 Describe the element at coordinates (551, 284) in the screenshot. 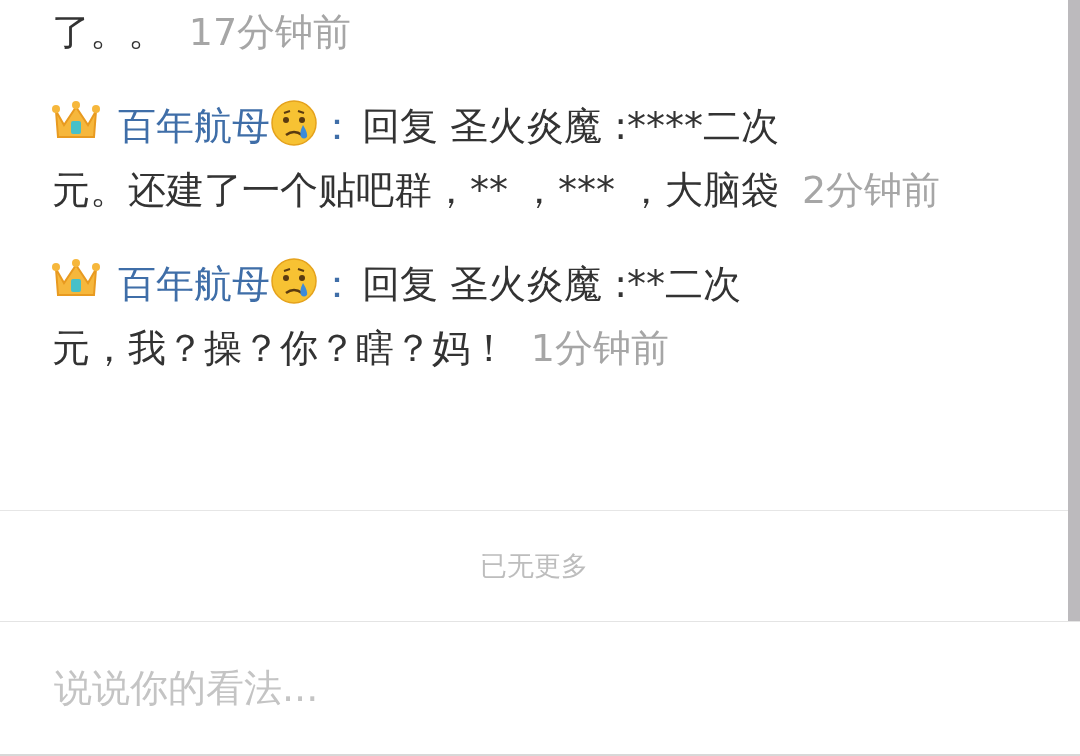

I see `comment-text: 回复 圣火炎魔 :**二次` at that location.